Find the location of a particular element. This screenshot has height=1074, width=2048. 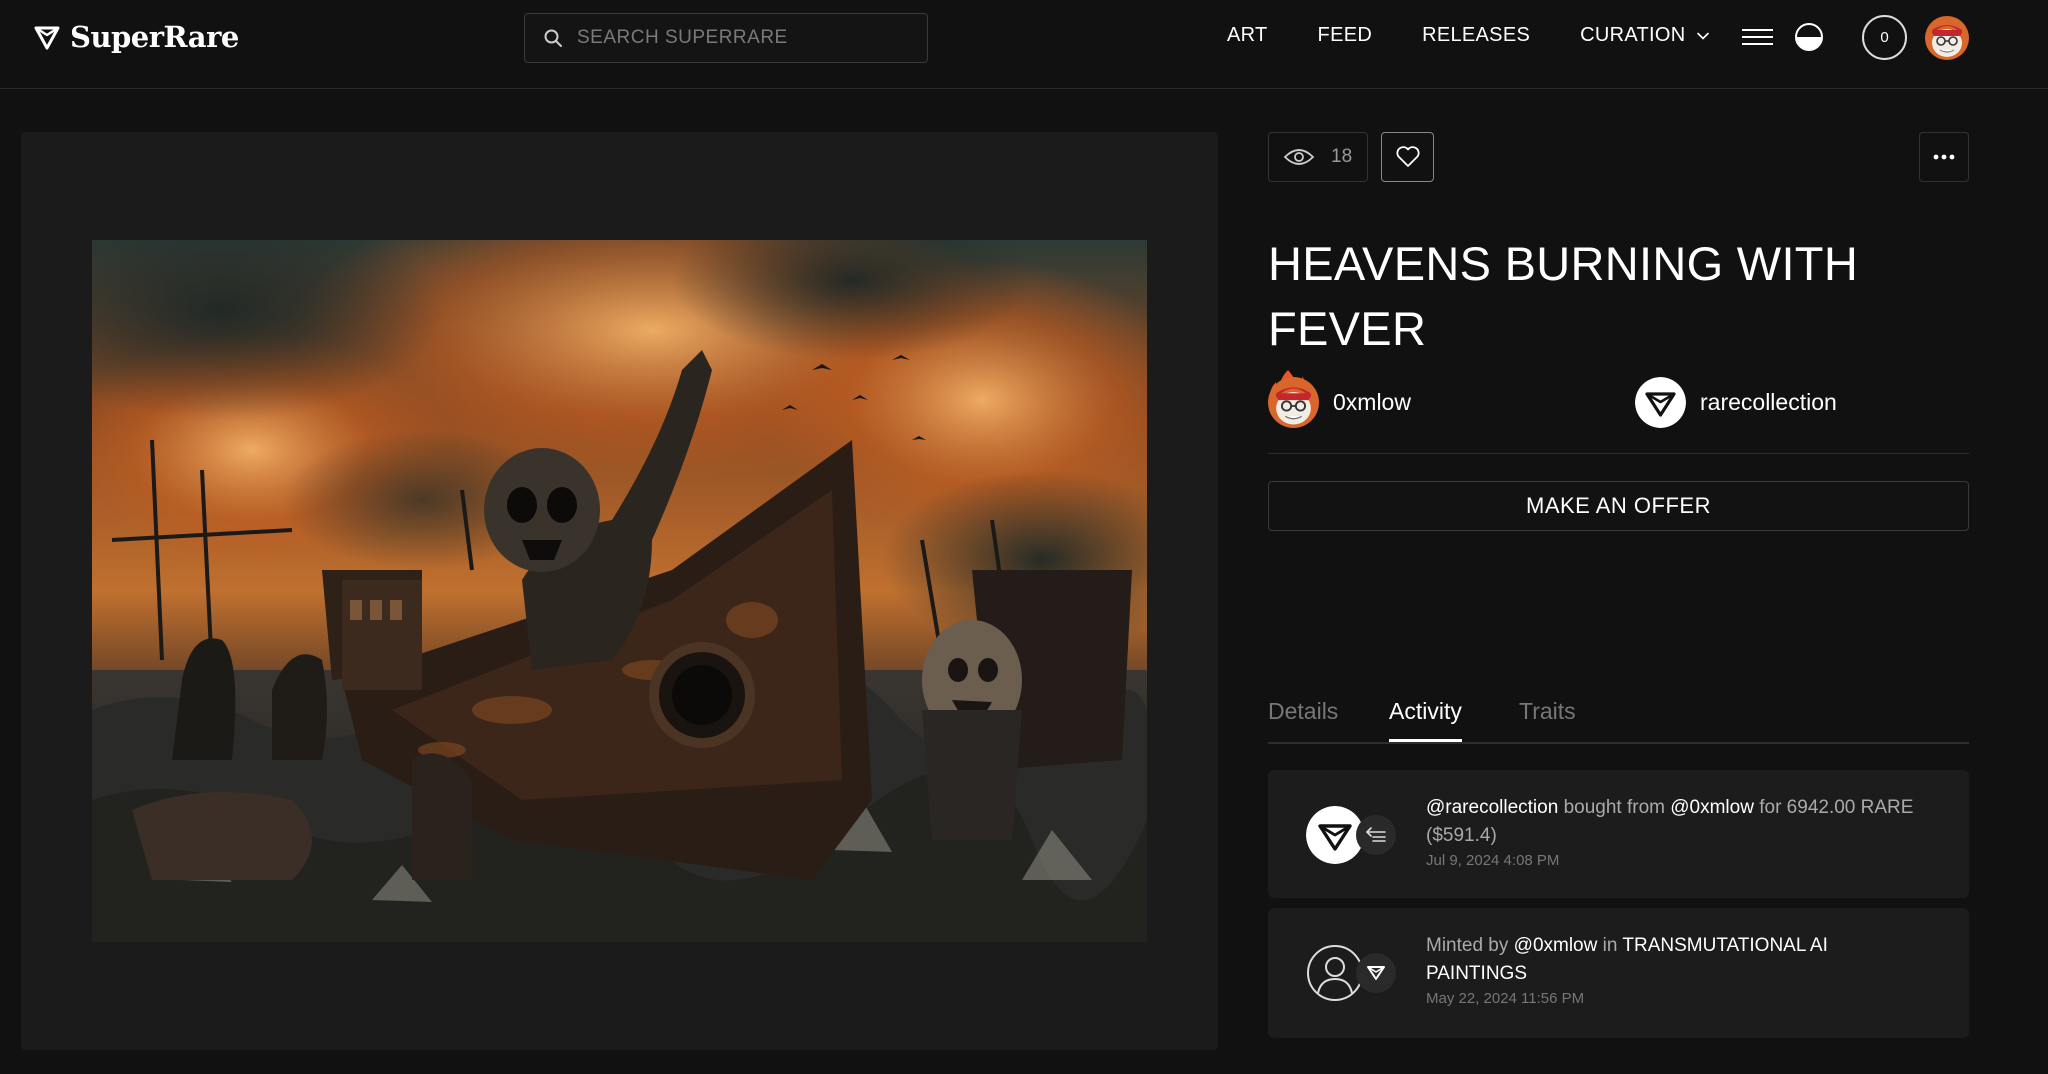

avatar-image is located at coordinates (1947, 38).